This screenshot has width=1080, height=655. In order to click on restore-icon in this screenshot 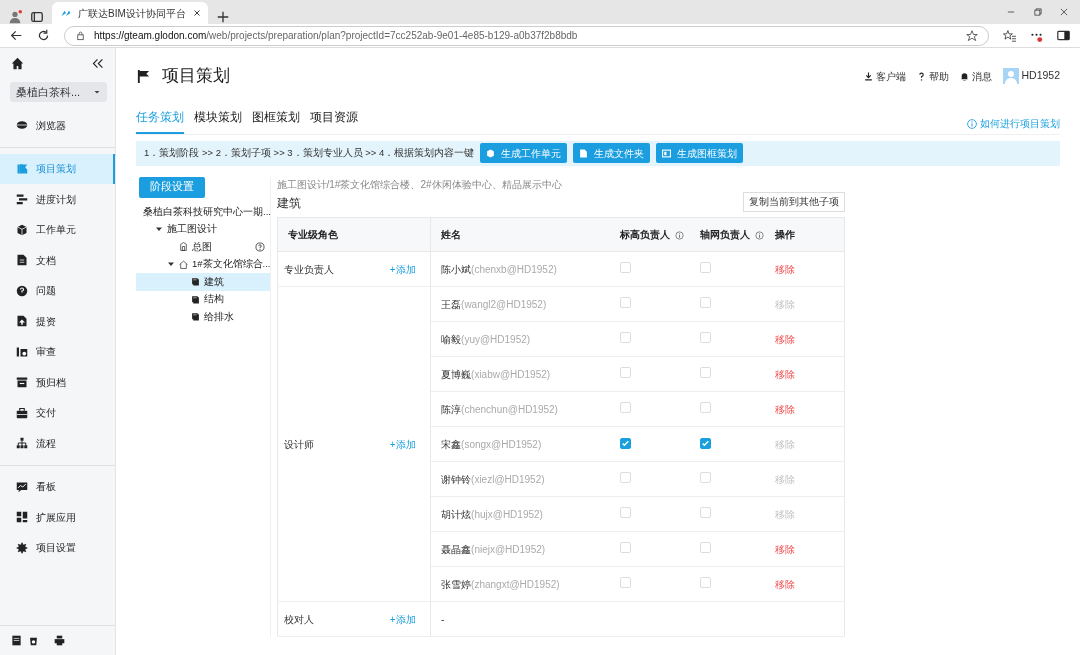, I will do `click(1037, 12)`.